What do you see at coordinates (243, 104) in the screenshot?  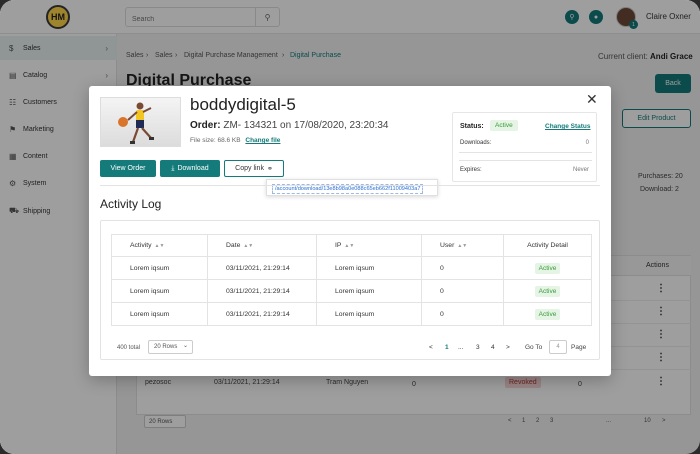 I see `product-title: boddydigital-5` at bounding box center [243, 104].